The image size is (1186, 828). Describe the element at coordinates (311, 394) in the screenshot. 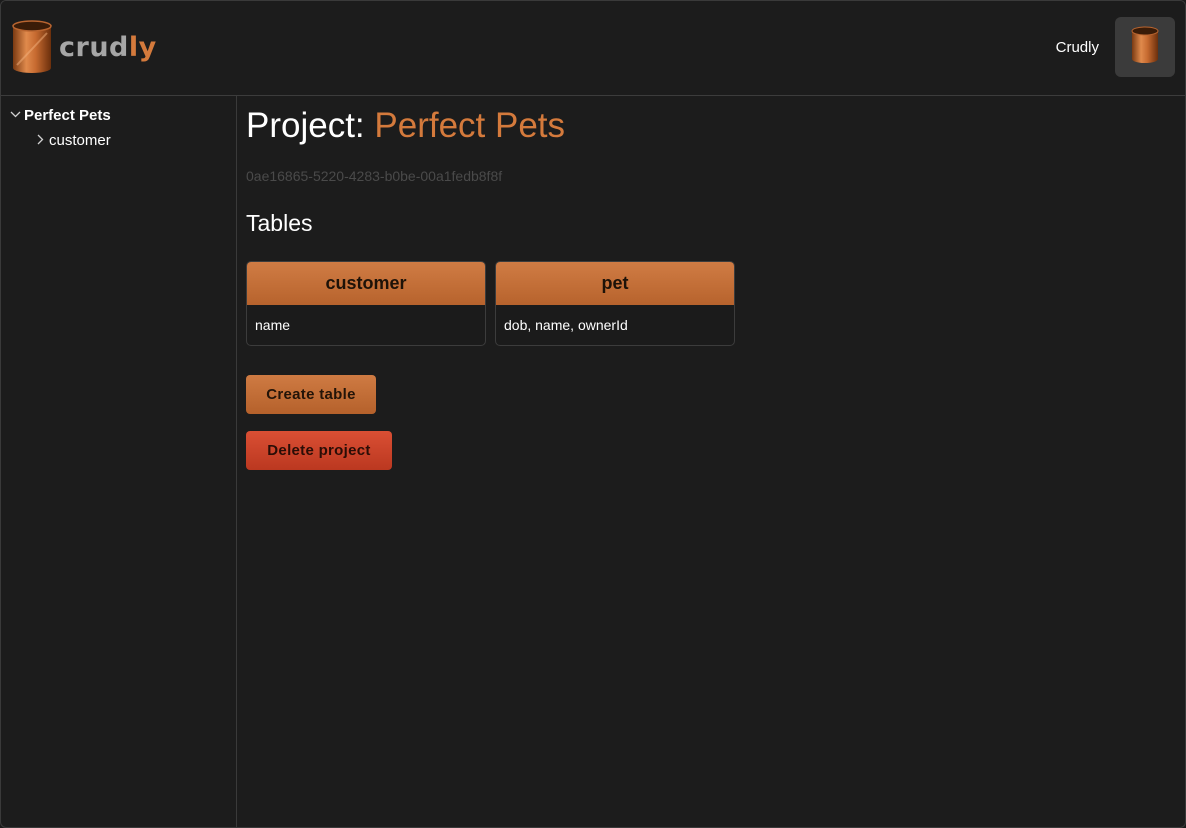

I see `create-table-button: Create table` at that location.